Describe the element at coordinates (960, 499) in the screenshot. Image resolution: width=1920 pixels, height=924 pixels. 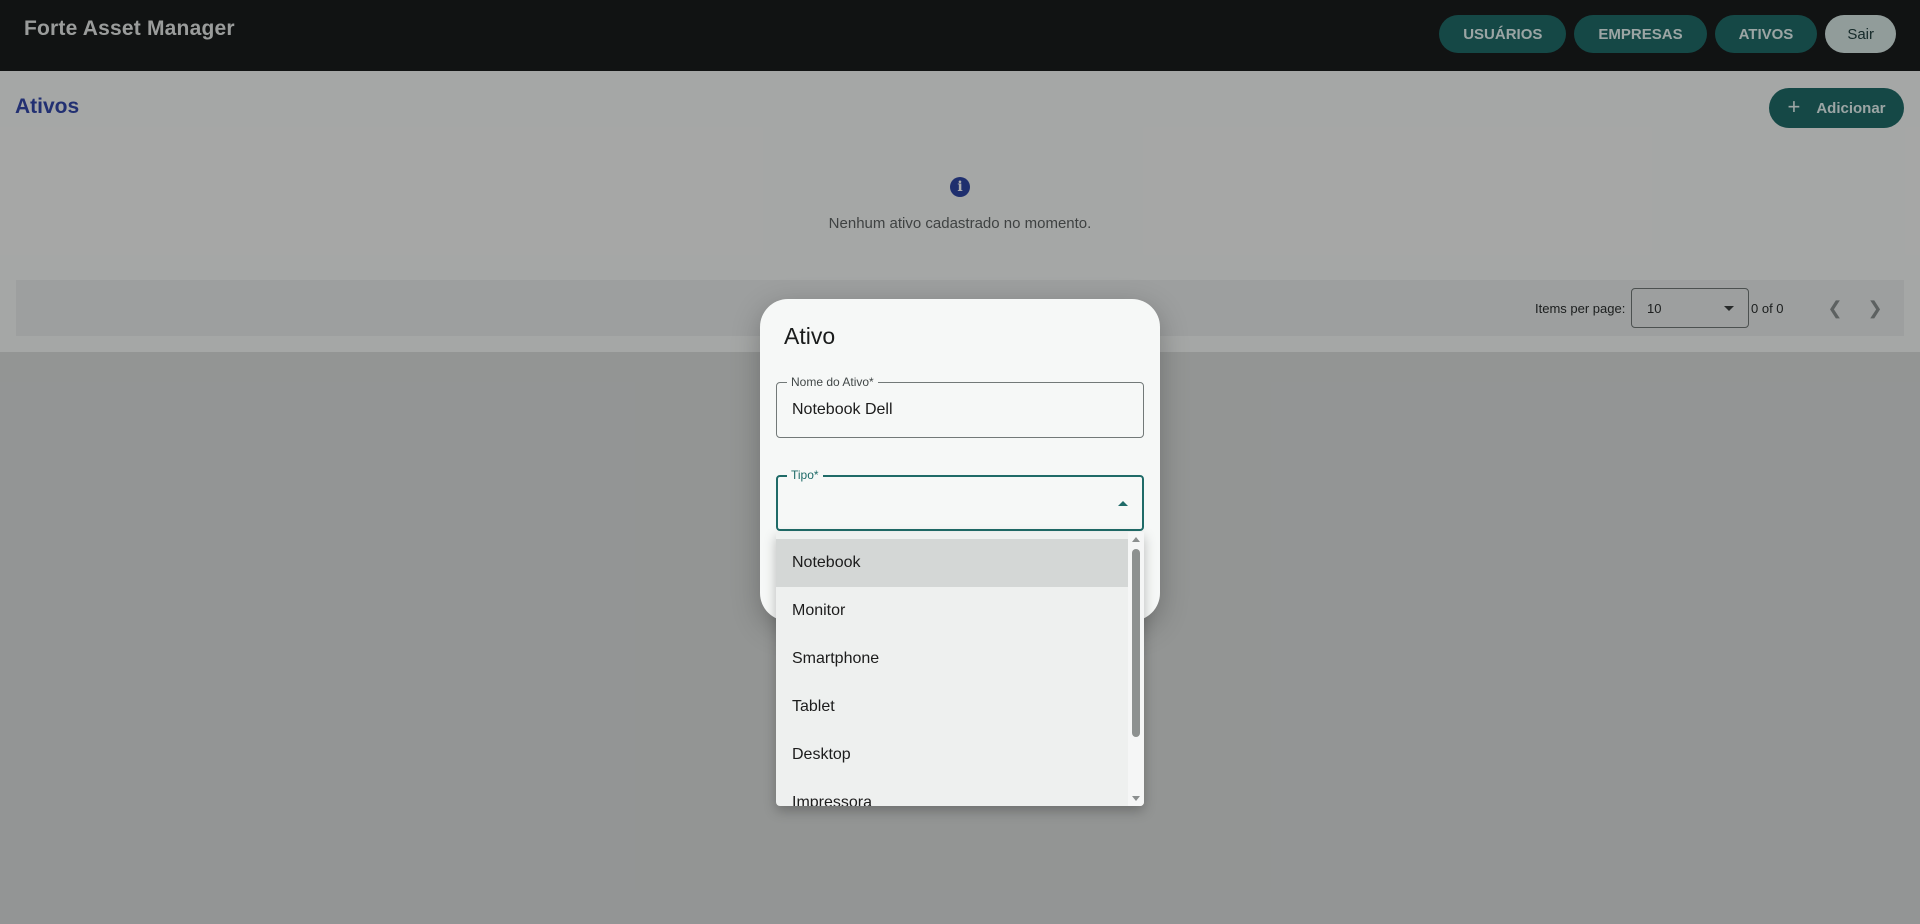
I see `asset-type-select: Tipo*` at that location.